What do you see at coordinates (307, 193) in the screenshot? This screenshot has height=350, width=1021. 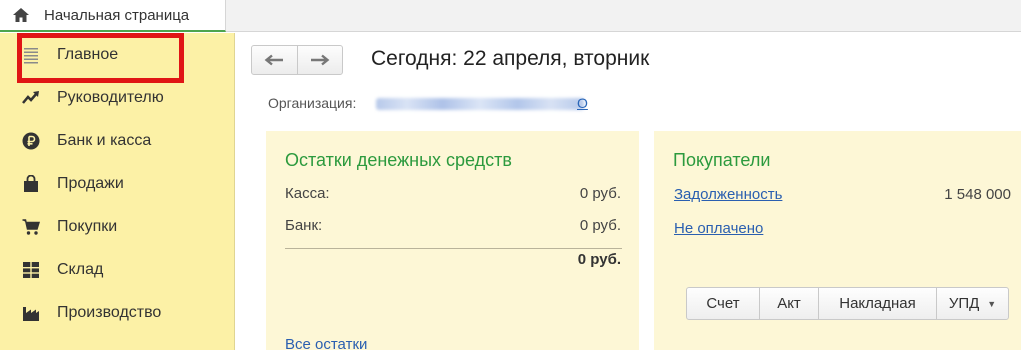 I see `cash-row-label: Касса:` at bounding box center [307, 193].